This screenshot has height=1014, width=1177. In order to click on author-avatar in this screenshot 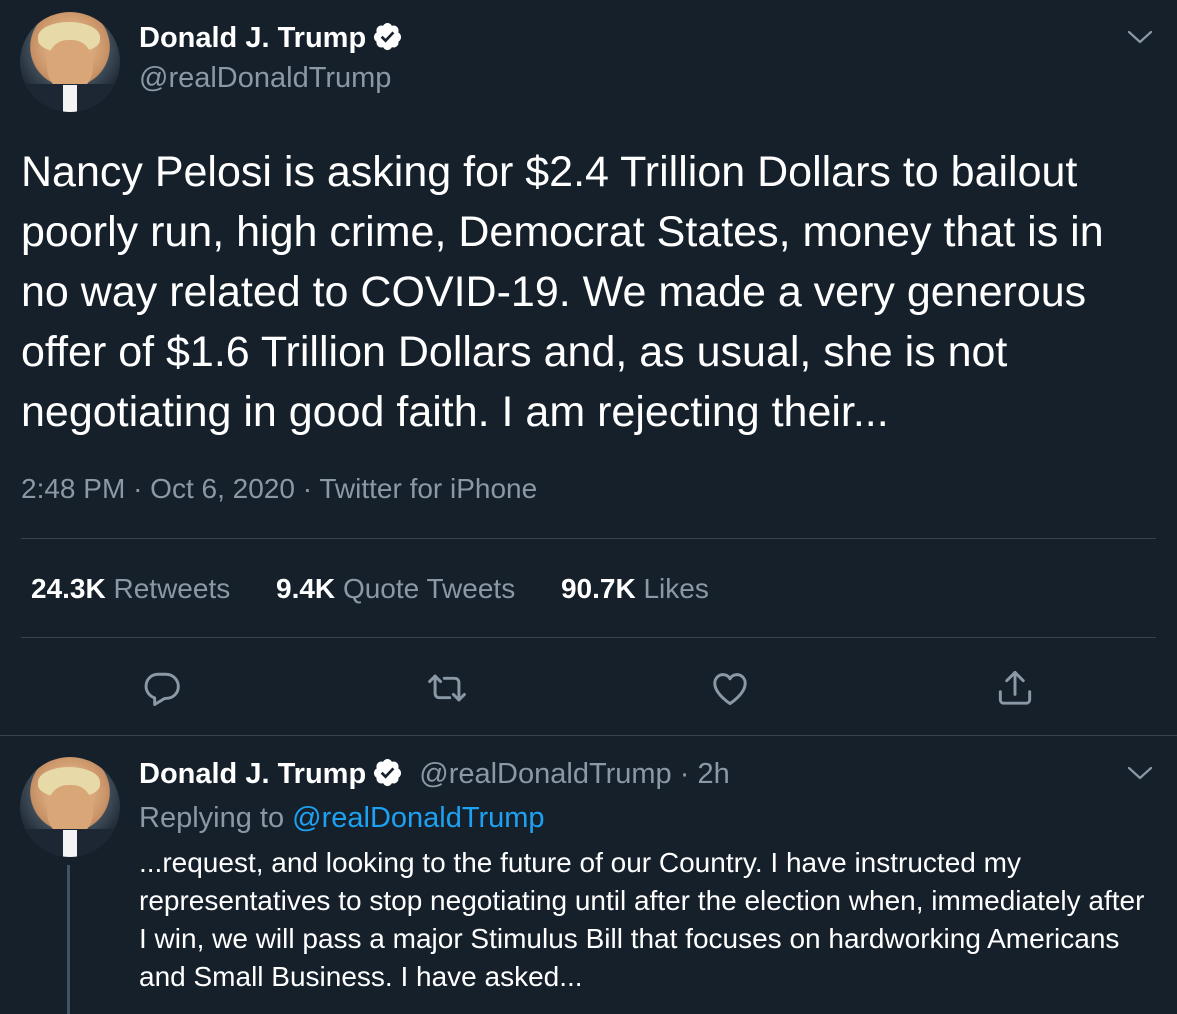, I will do `click(70, 62)`.